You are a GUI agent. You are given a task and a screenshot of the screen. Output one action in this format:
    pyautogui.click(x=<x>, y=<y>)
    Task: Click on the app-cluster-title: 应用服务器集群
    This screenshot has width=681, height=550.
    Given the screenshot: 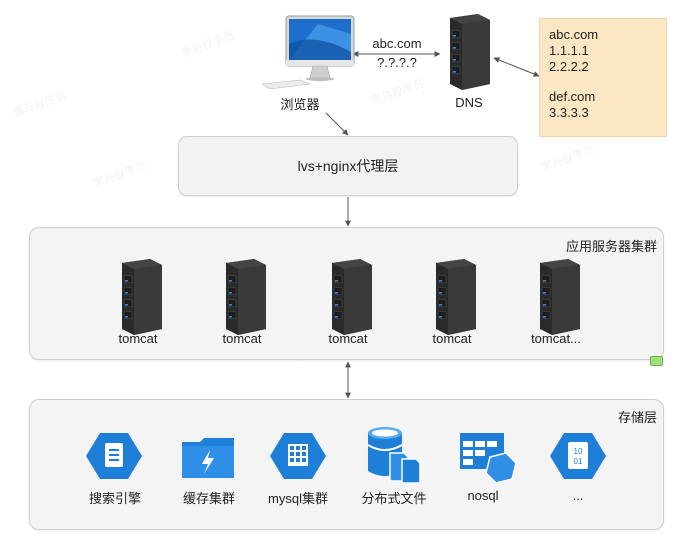 What is the action you would take?
    pyautogui.click(x=611, y=246)
    